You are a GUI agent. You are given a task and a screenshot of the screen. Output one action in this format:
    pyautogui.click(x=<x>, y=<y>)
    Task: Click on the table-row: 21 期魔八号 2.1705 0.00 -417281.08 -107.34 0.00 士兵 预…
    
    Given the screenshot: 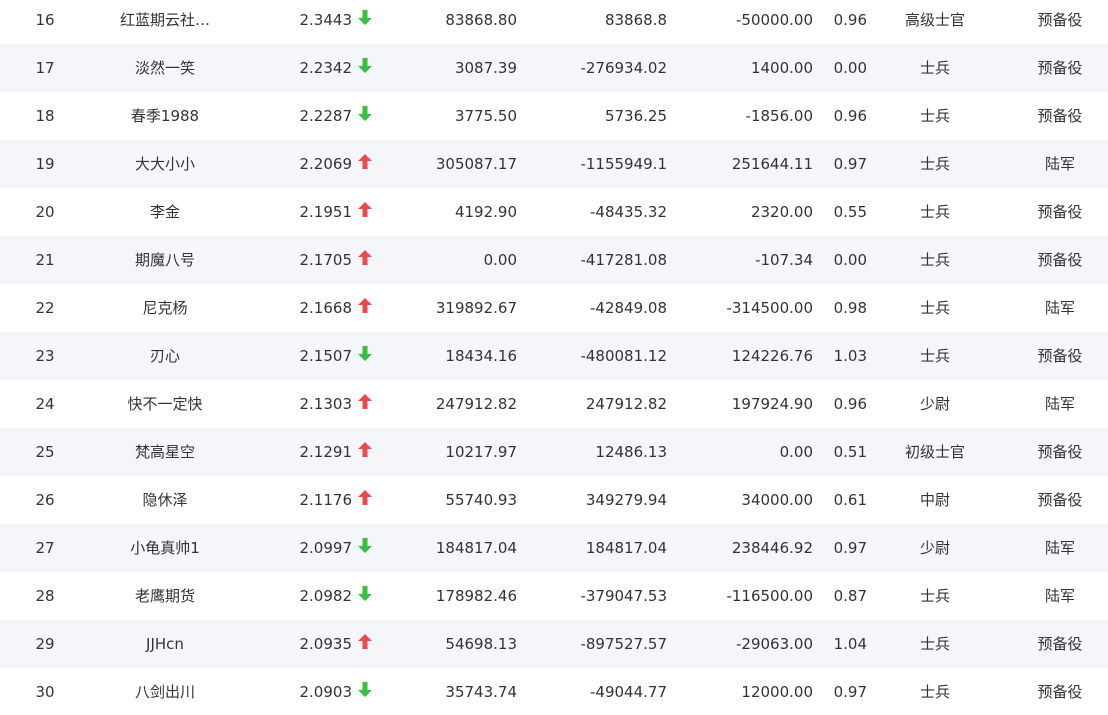 What is the action you would take?
    pyautogui.click(x=554, y=260)
    